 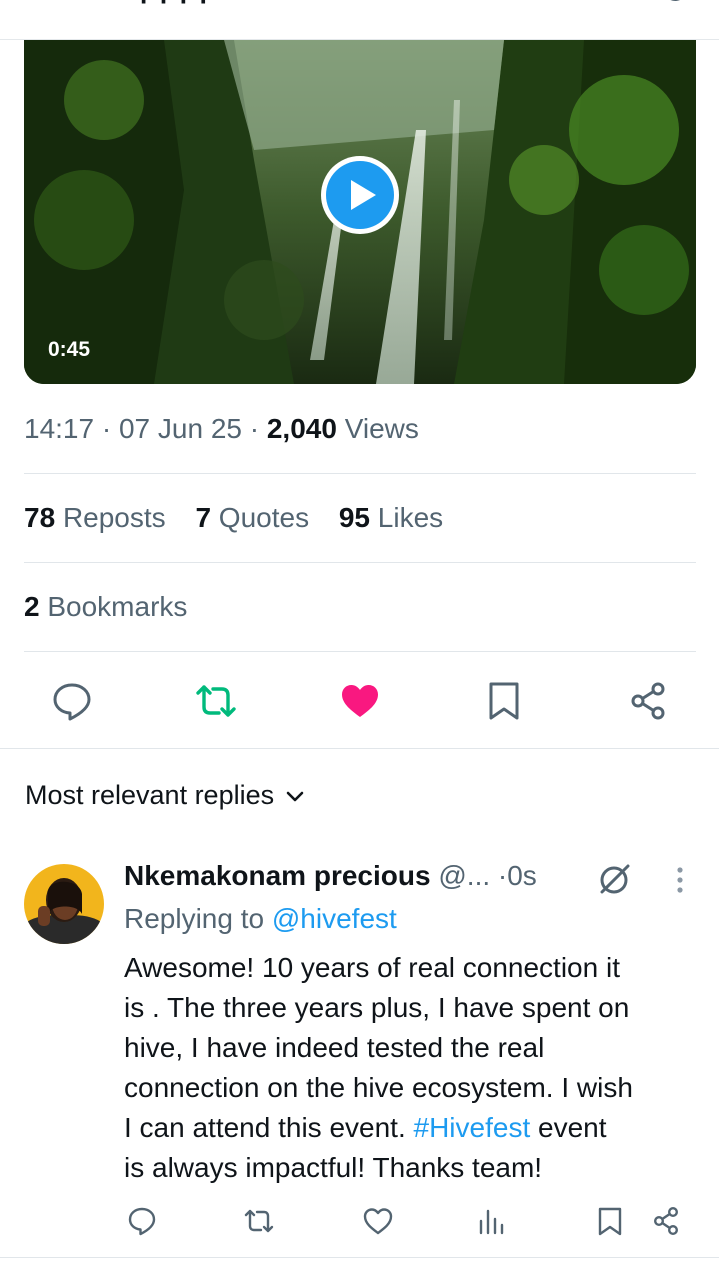 I want to click on replying-to: Replying to @hivefest, so click(x=260, y=919).